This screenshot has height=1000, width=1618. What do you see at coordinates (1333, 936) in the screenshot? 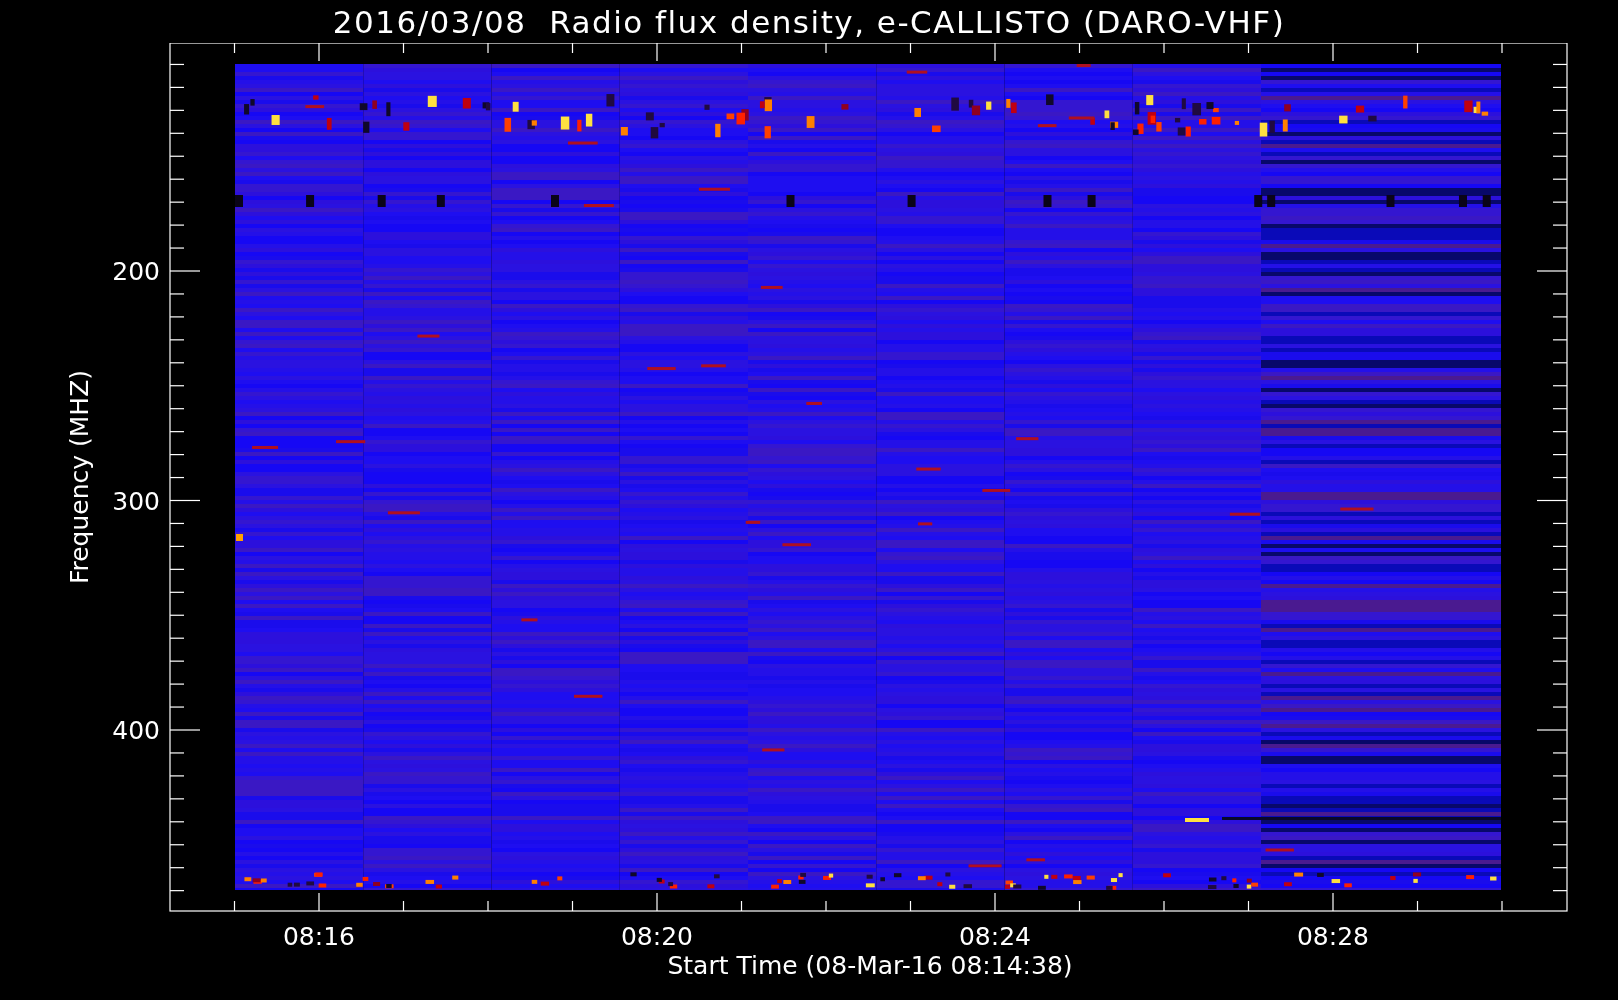
I see `tick-label: 08:28` at bounding box center [1333, 936].